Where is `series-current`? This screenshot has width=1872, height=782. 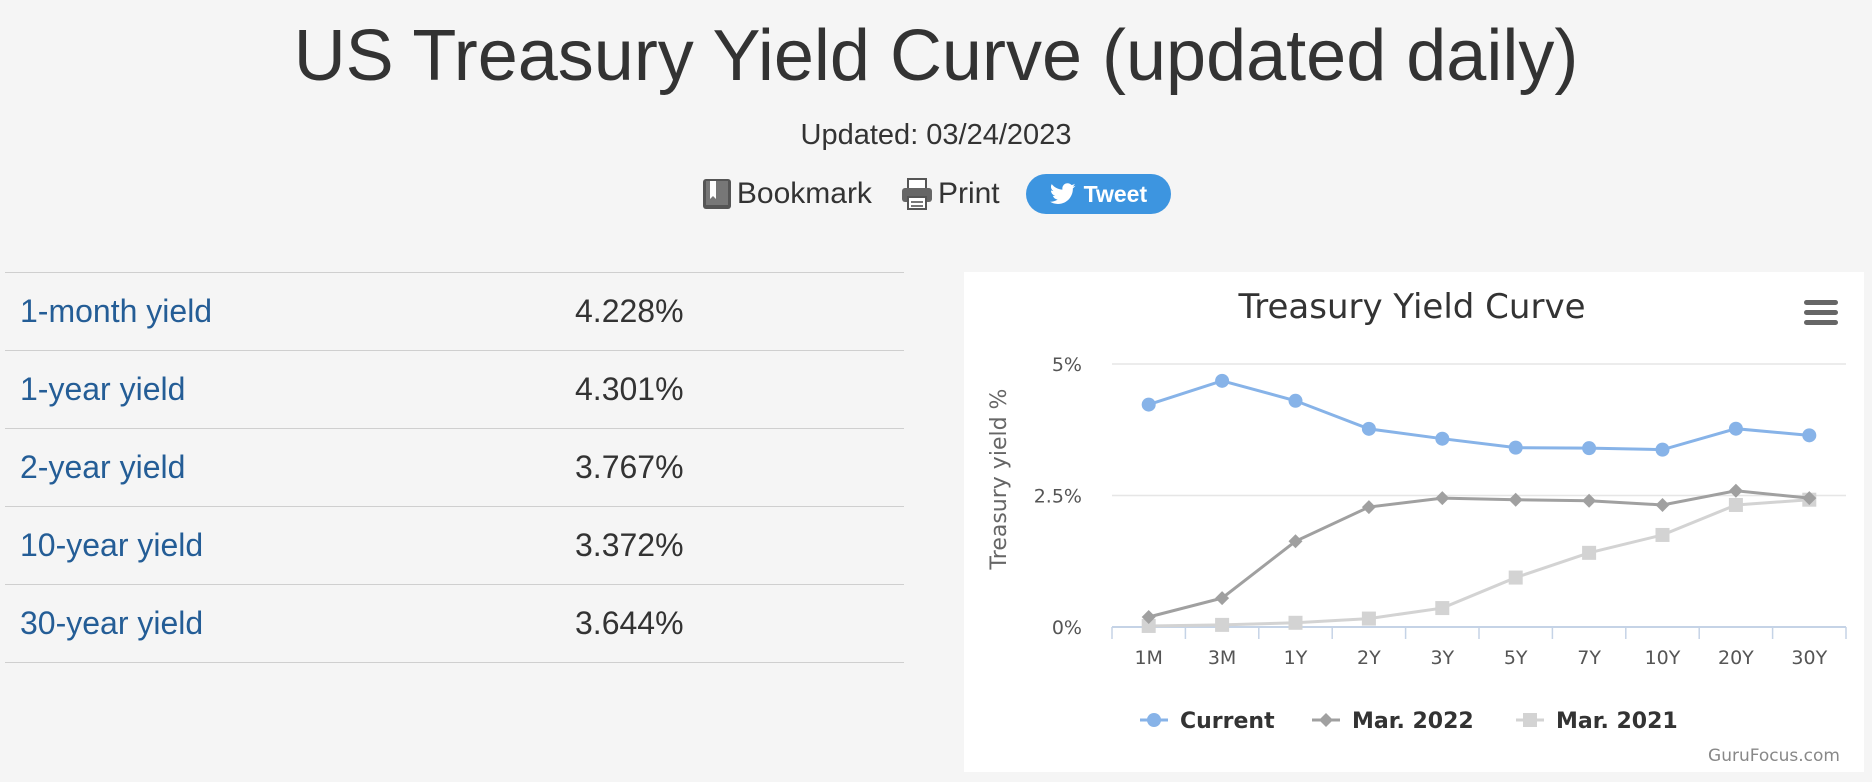
series-current is located at coordinates (1479, 415).